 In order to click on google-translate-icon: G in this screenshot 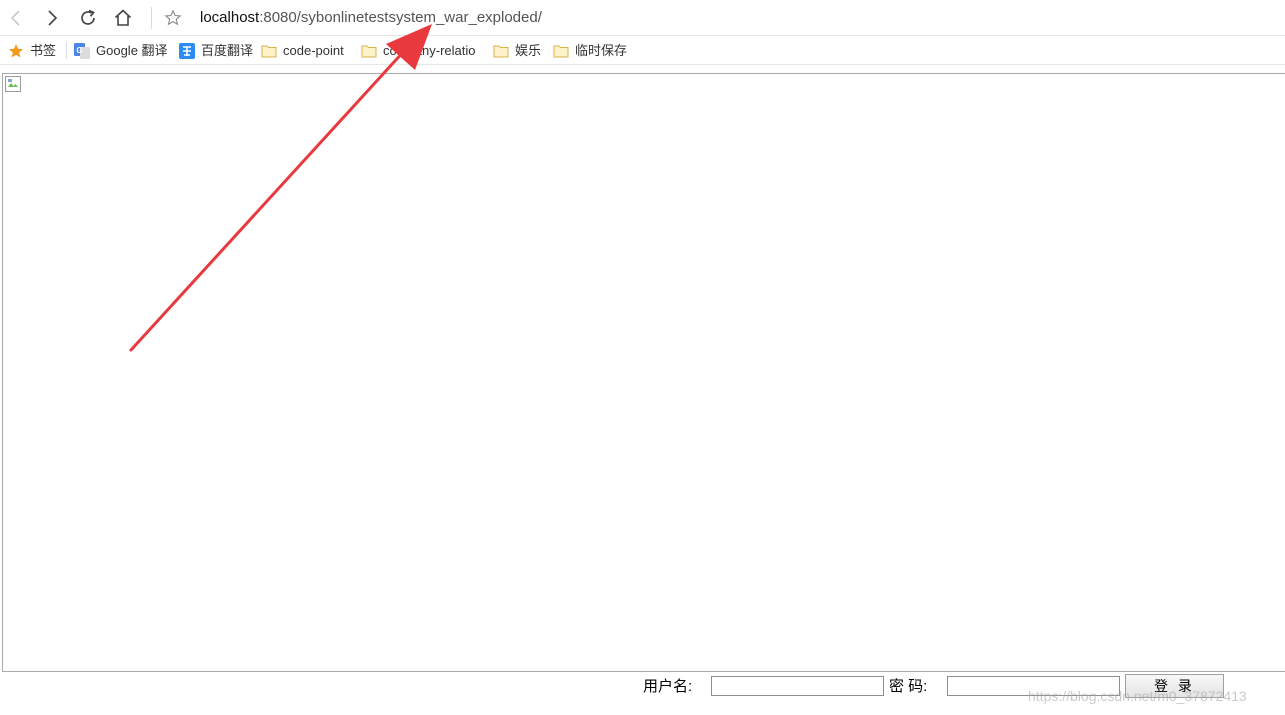, I will do `click(82, 51)`.